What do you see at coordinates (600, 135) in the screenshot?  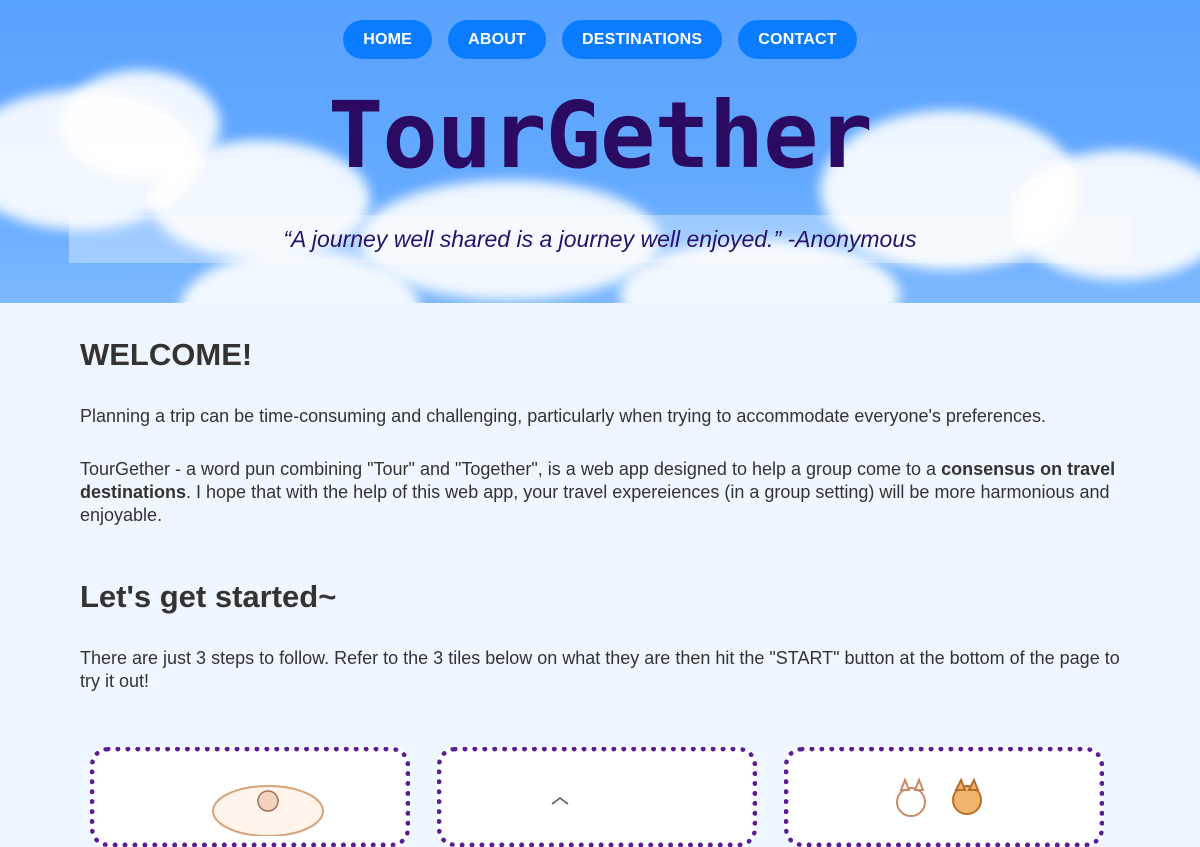 I see `site-title: TourGether` at bounding box center [600, 135].